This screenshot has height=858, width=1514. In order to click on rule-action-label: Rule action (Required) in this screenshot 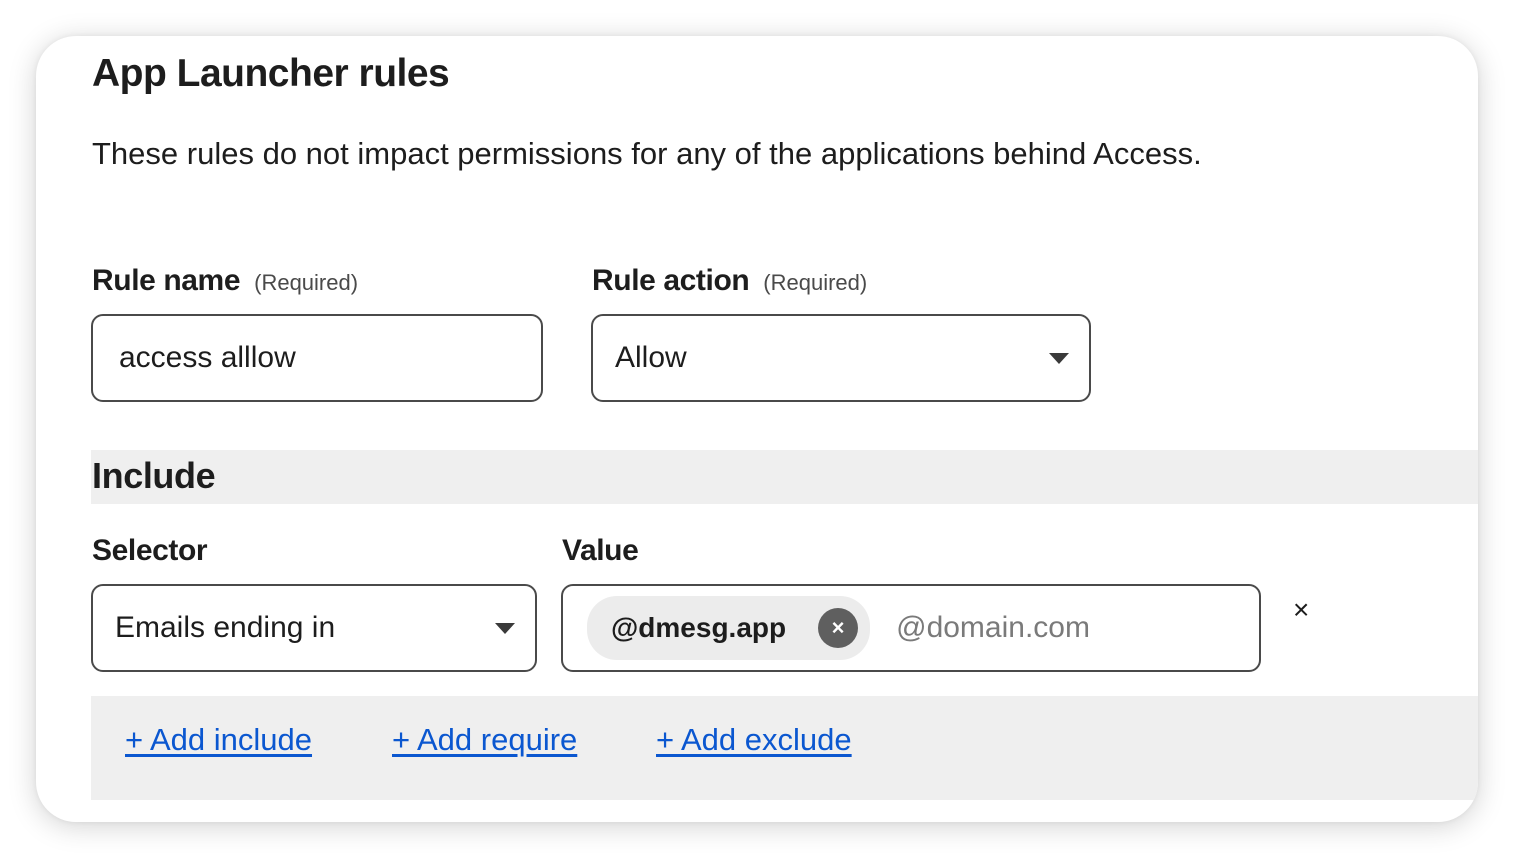, I will do `click(729, 281)`.